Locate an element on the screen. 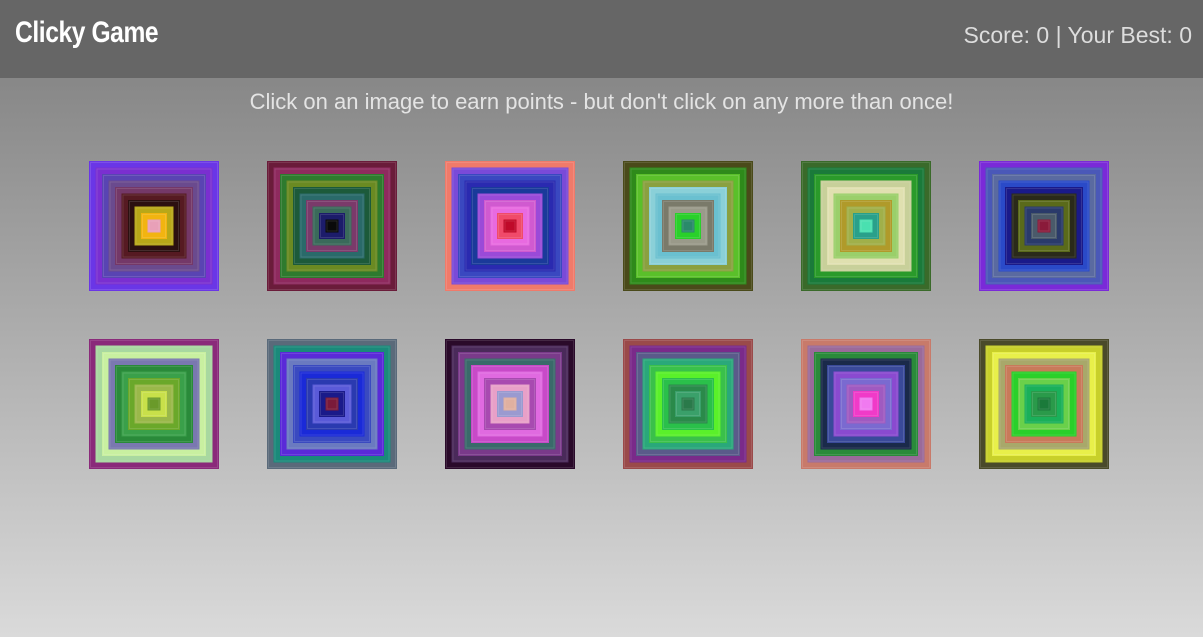 Image resolution: width=1203 pixels, height=637 pixels. brand-title: Clicky Game is located at coordinates (87, 33).